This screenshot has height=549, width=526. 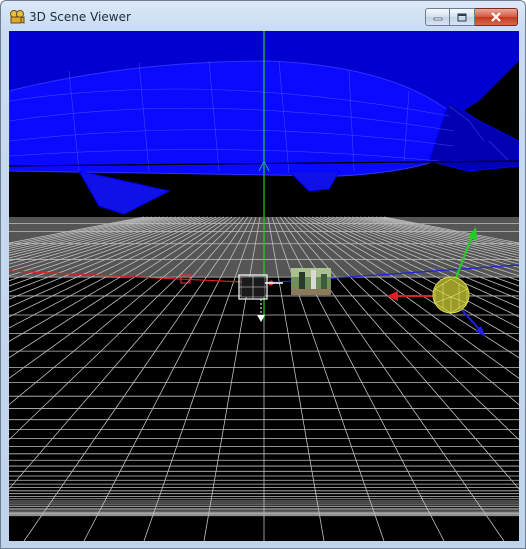 What do you see at coordinates (311, 281) in the screenshot?
I see `image-plane` at bounding box center [311, 281].